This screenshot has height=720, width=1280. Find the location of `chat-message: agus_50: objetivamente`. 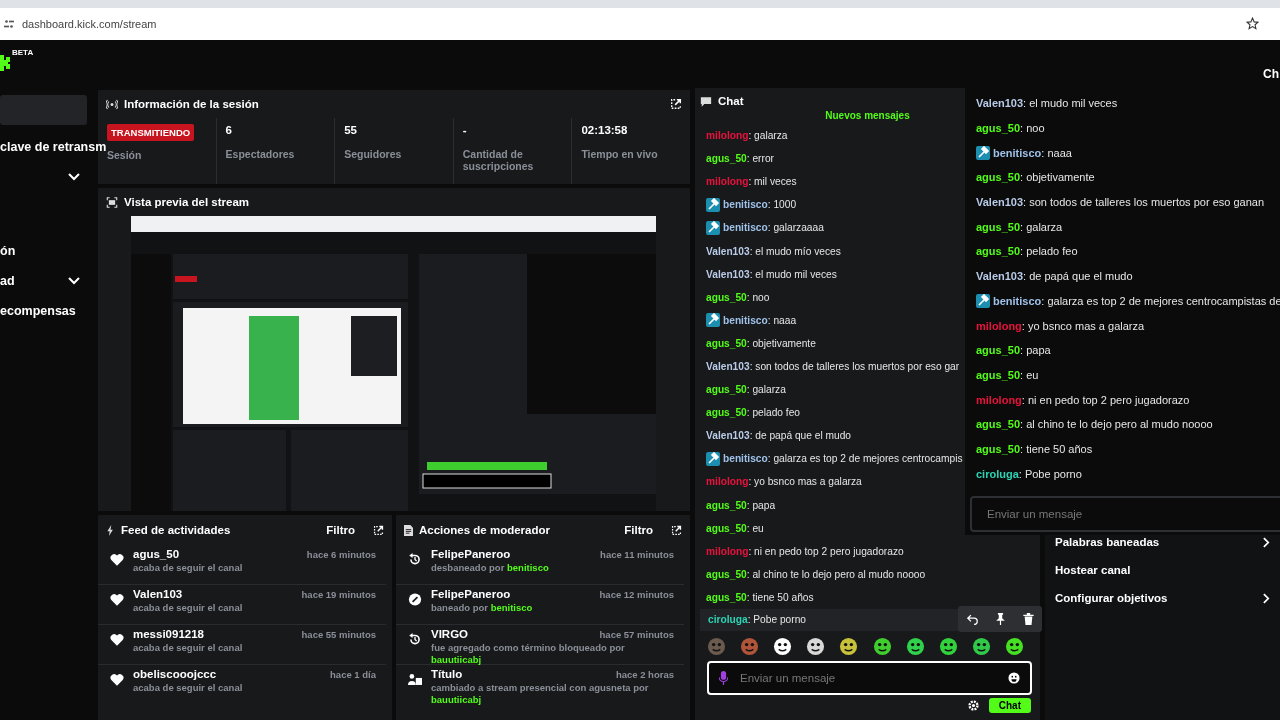

chat-message: agus_50: objetivamente is located at coordinates (761, 343).